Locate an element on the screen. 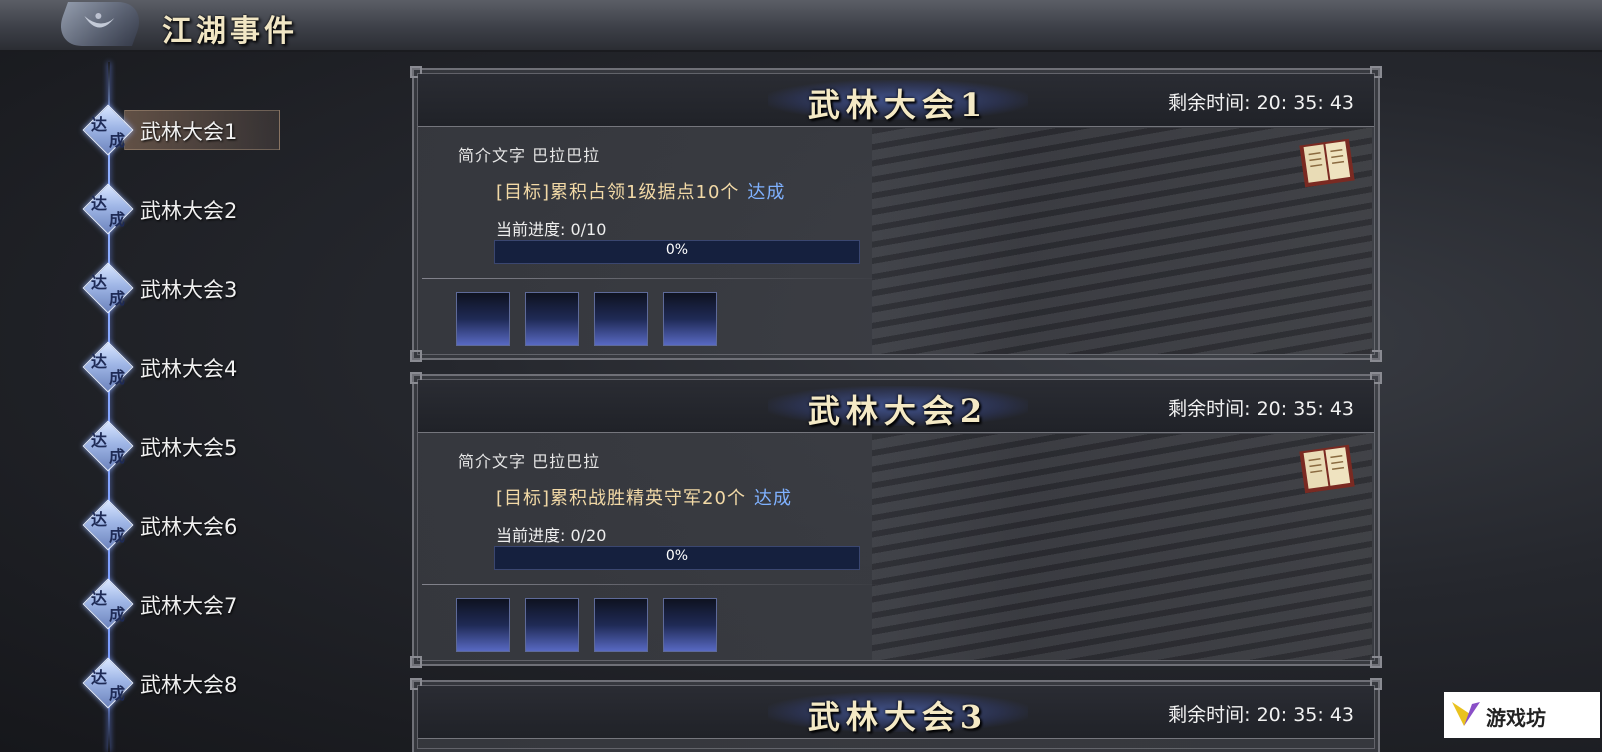  event-title: 武林大会1 is located at coordinates (898, 105).